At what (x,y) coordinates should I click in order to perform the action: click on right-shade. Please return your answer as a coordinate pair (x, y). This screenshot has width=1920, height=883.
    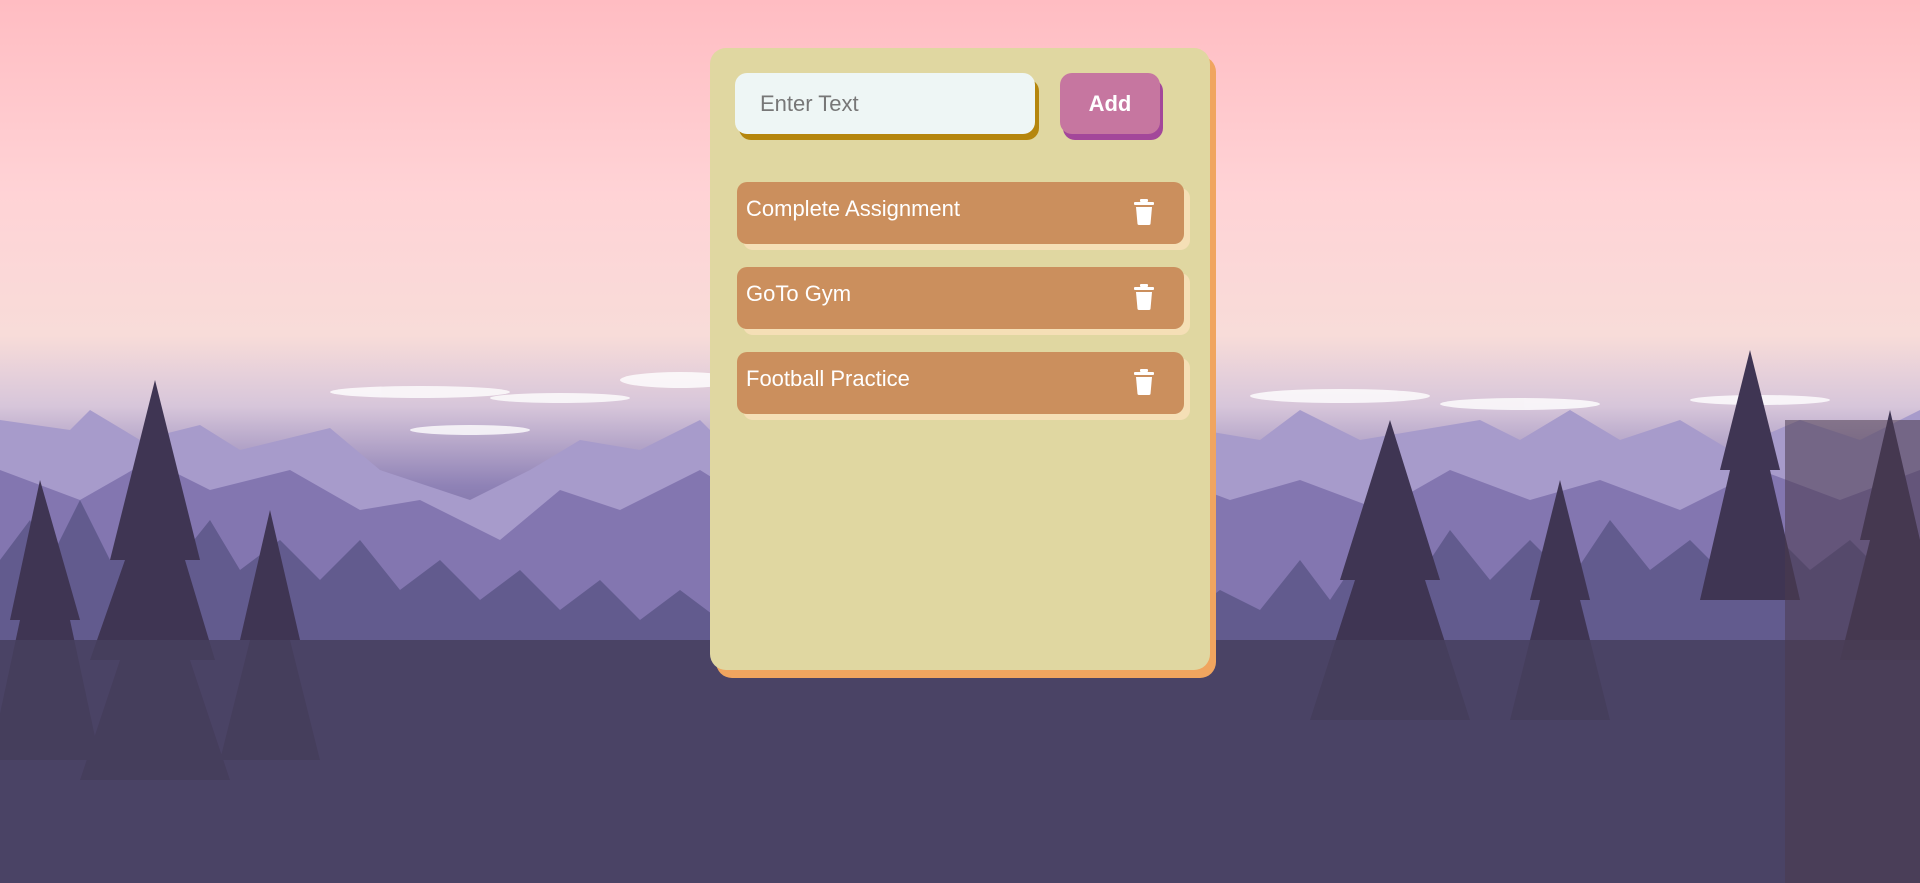
    Looking at the image, I should click on (1852, 651).